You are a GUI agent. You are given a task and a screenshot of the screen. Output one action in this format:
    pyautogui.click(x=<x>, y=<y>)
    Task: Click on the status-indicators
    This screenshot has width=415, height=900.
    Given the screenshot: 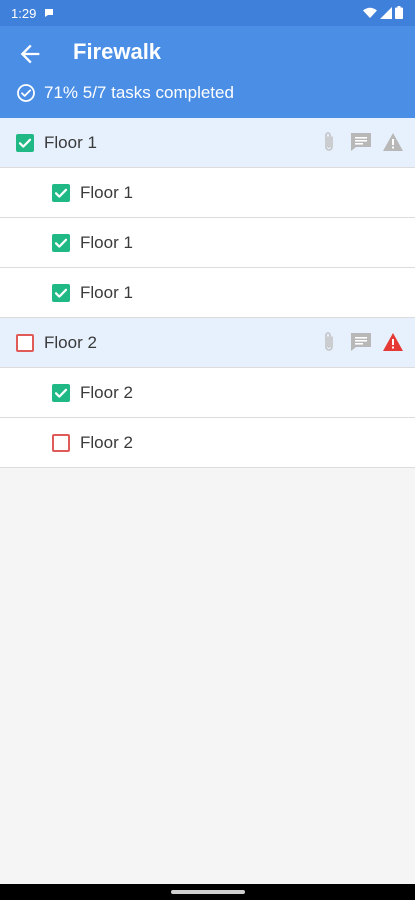 What is the action you would take?
    pyautogui.click(x=383, y=12)
    